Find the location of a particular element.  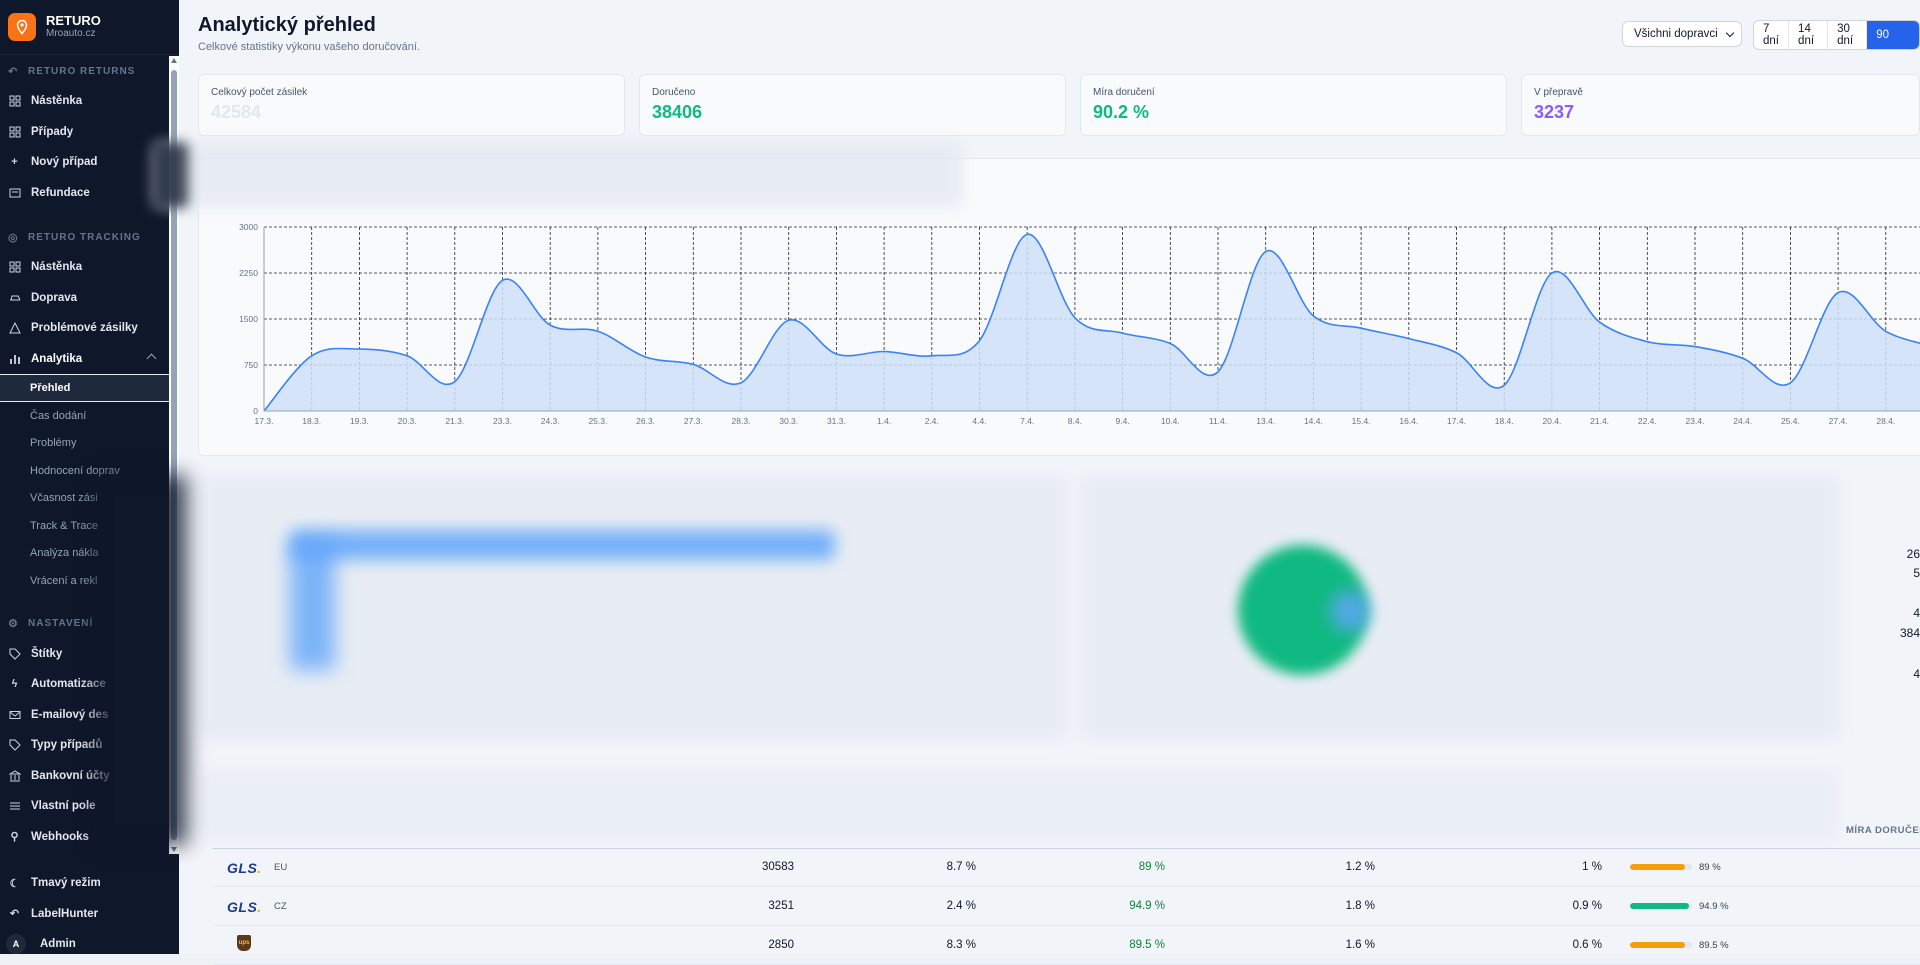

range-7-days-button: 7 dní is located at coordinates (1772, 35).